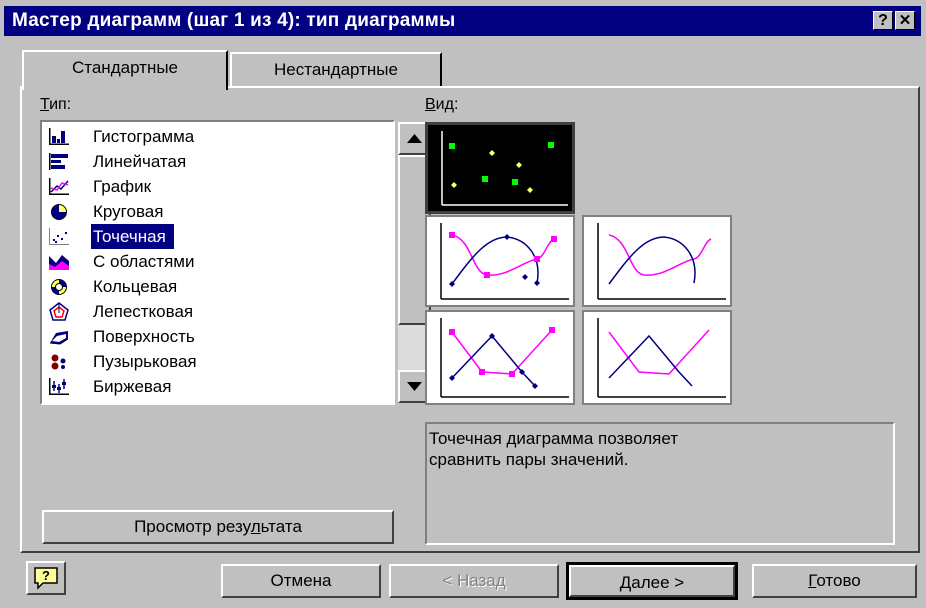  What do you see at coordinates (200, 136) in the screenshot?
I see `list-item: Гистограмма` at bounding box center [200, 136].